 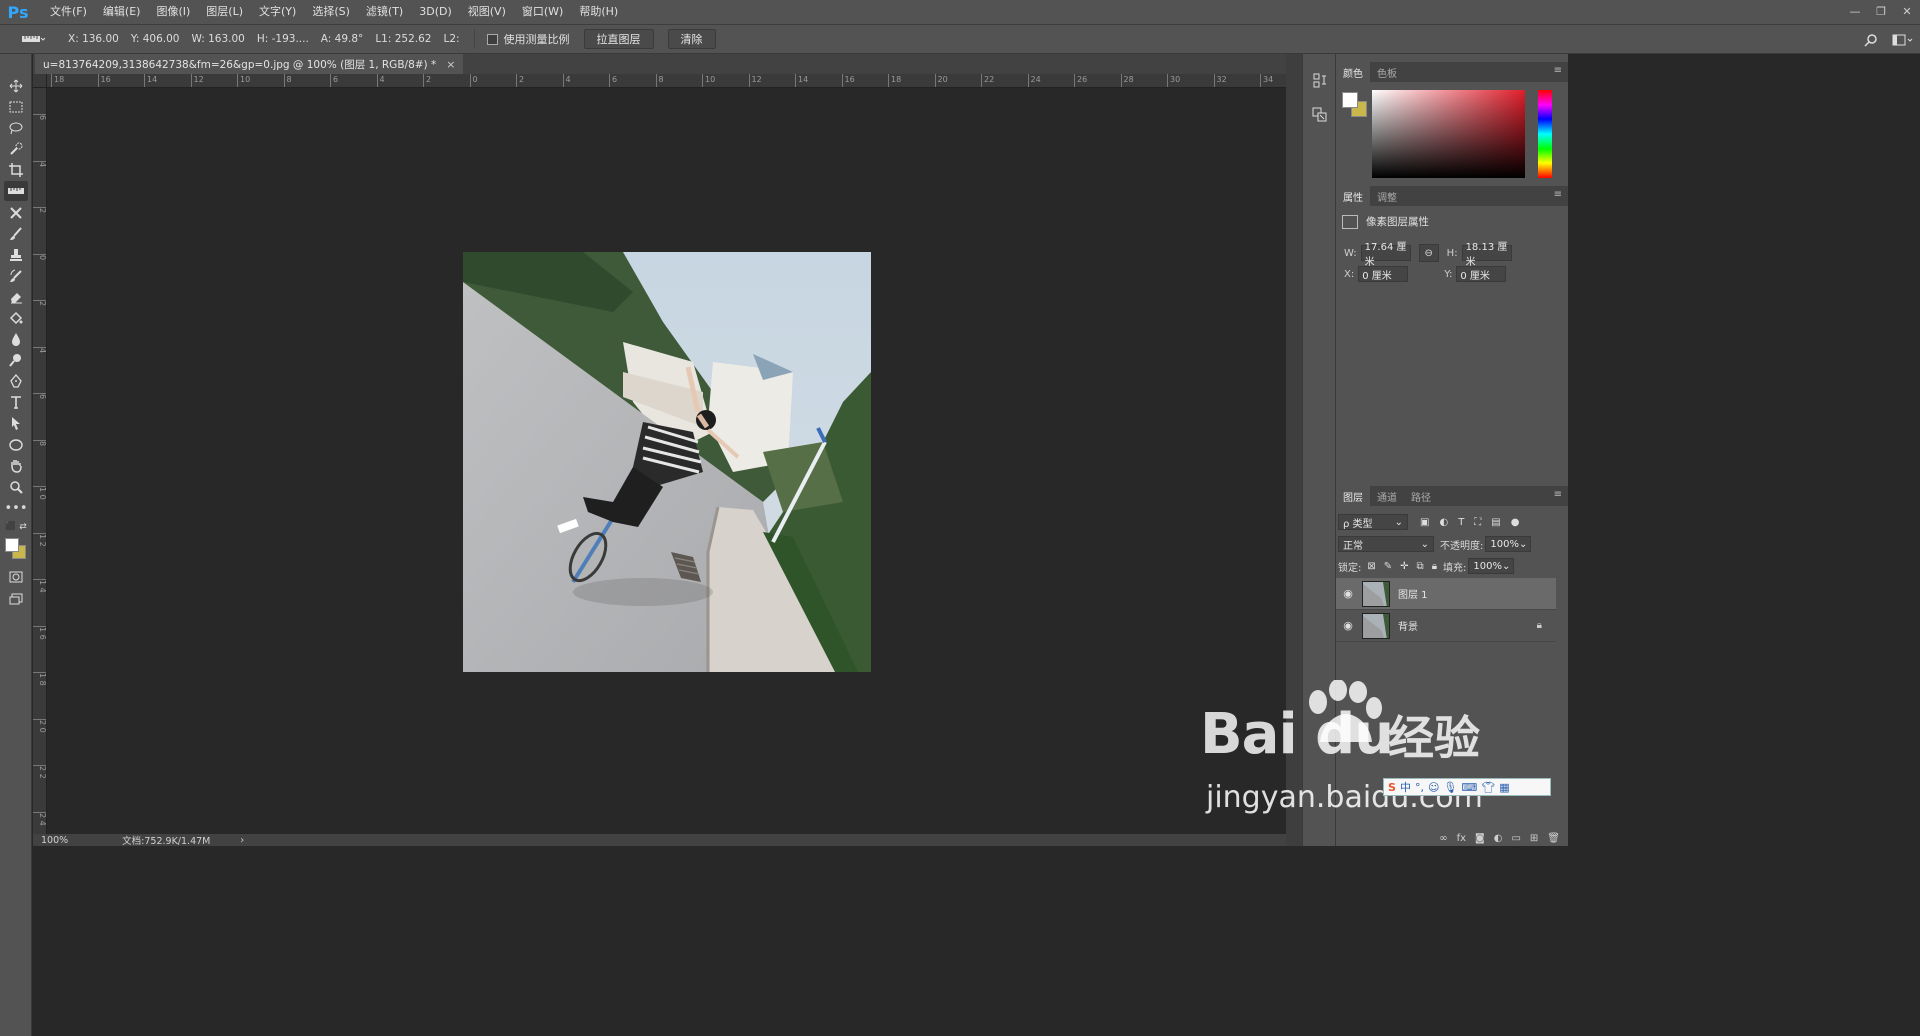 What do you see at coordinates (224, 12) in the screenshot?
I see `menu-layer: 图层(L)` at bounding box center [224, 12].